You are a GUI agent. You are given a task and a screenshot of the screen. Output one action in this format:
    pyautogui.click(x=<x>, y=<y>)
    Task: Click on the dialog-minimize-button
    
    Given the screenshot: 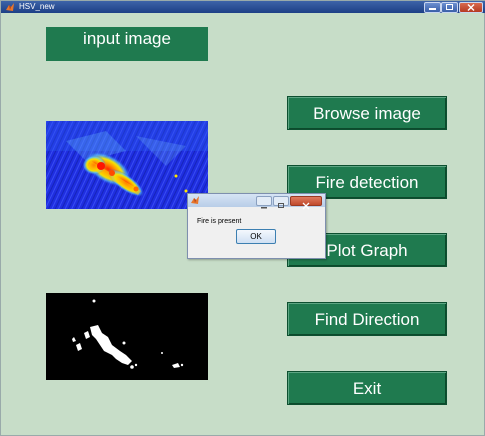 What is the action you would take?
    pyautogui.click(x=264, y=202)
    